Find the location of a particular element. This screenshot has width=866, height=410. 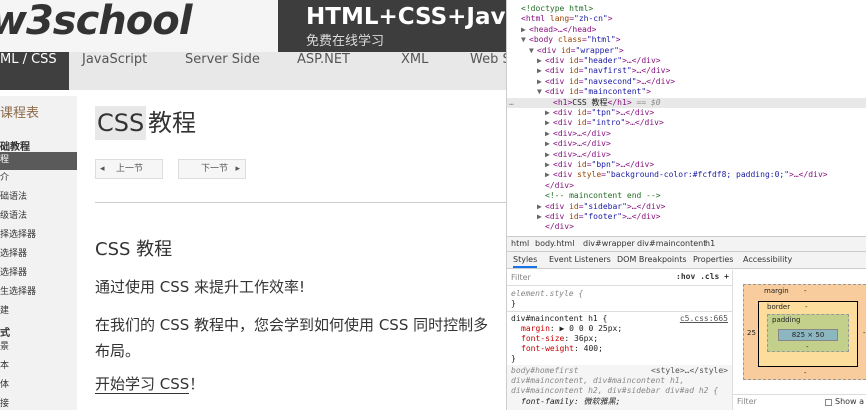

rule-source-link: c5.css:665 is located at coordinates (704, 318).